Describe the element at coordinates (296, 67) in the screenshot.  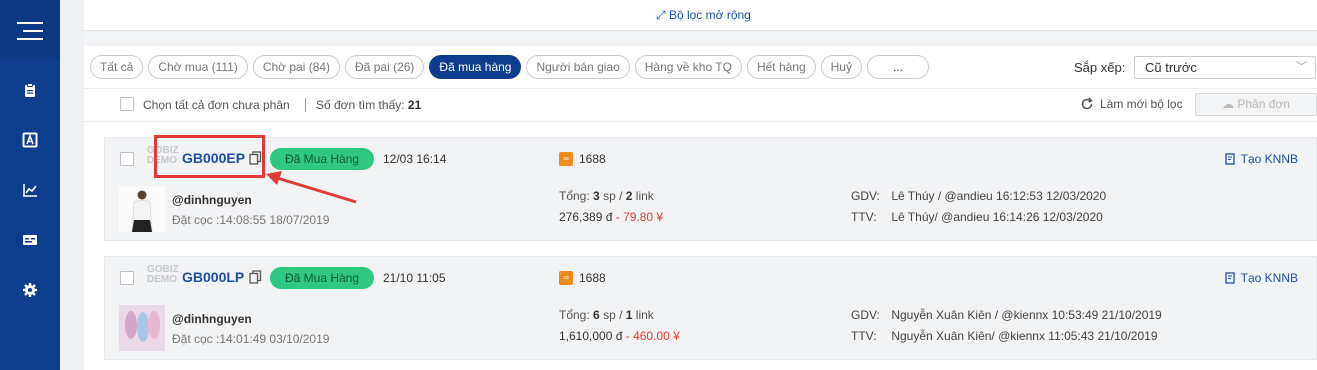
I see `tab-waiting-pai: Chờ pai (84)` at that location.